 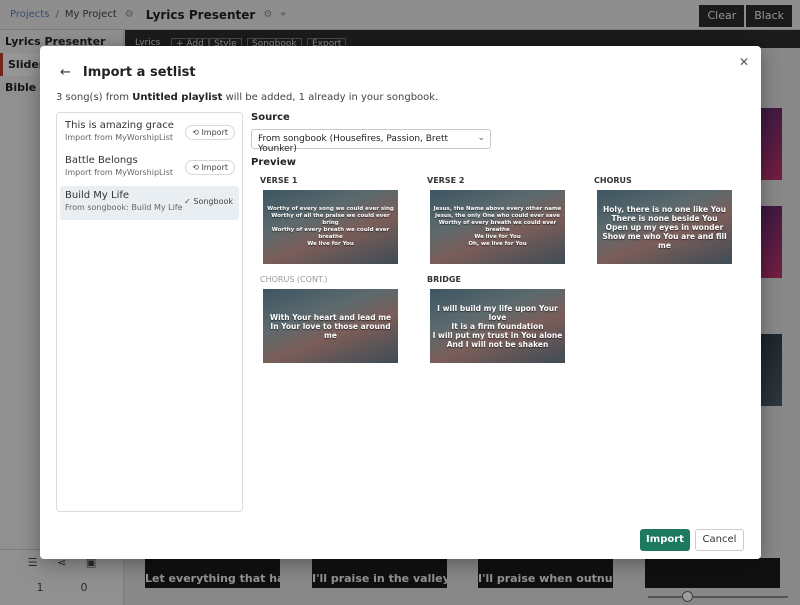 I want to click on chevron-down-icon: ⌄, so click(x=481, y=138).